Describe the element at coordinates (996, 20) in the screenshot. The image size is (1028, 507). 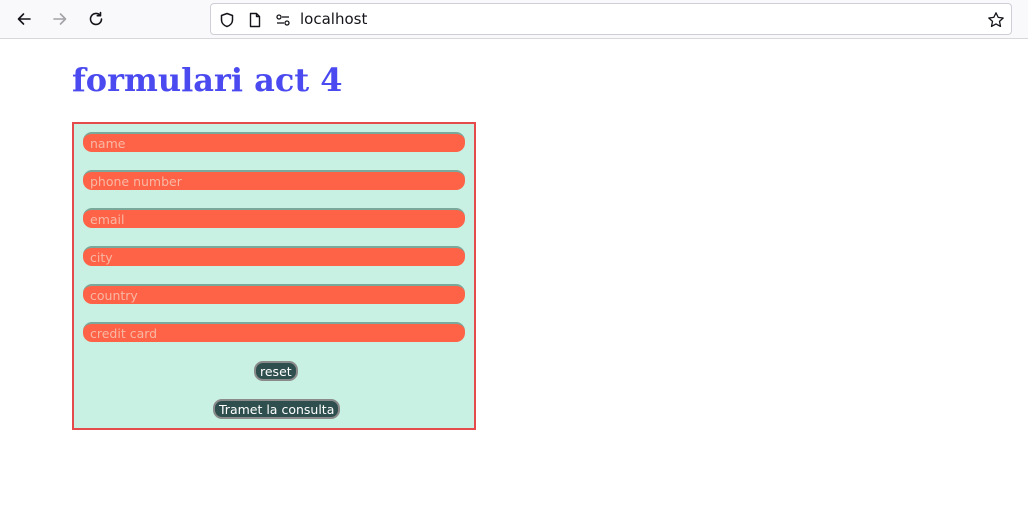
I see `star-icon` at that location.